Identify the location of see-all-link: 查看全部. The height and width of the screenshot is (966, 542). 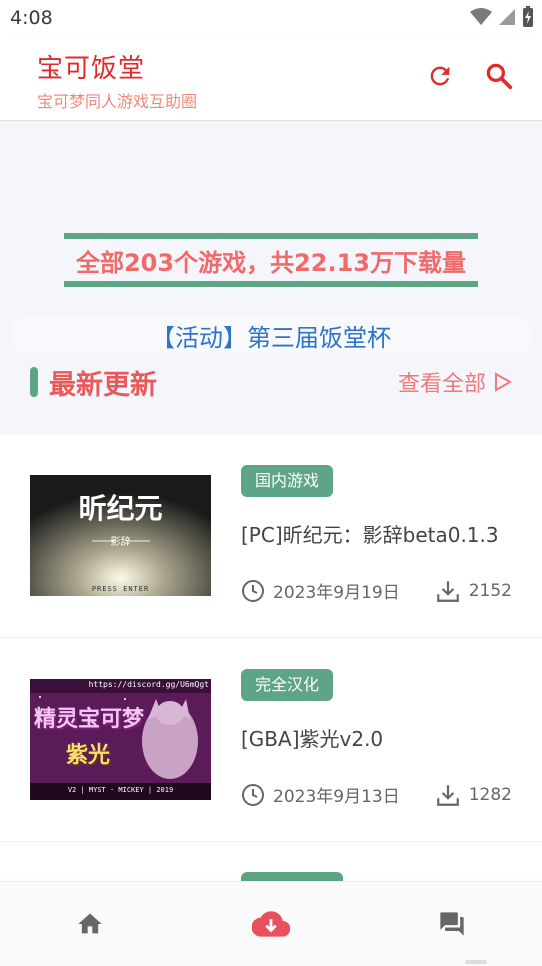
(455, 382).